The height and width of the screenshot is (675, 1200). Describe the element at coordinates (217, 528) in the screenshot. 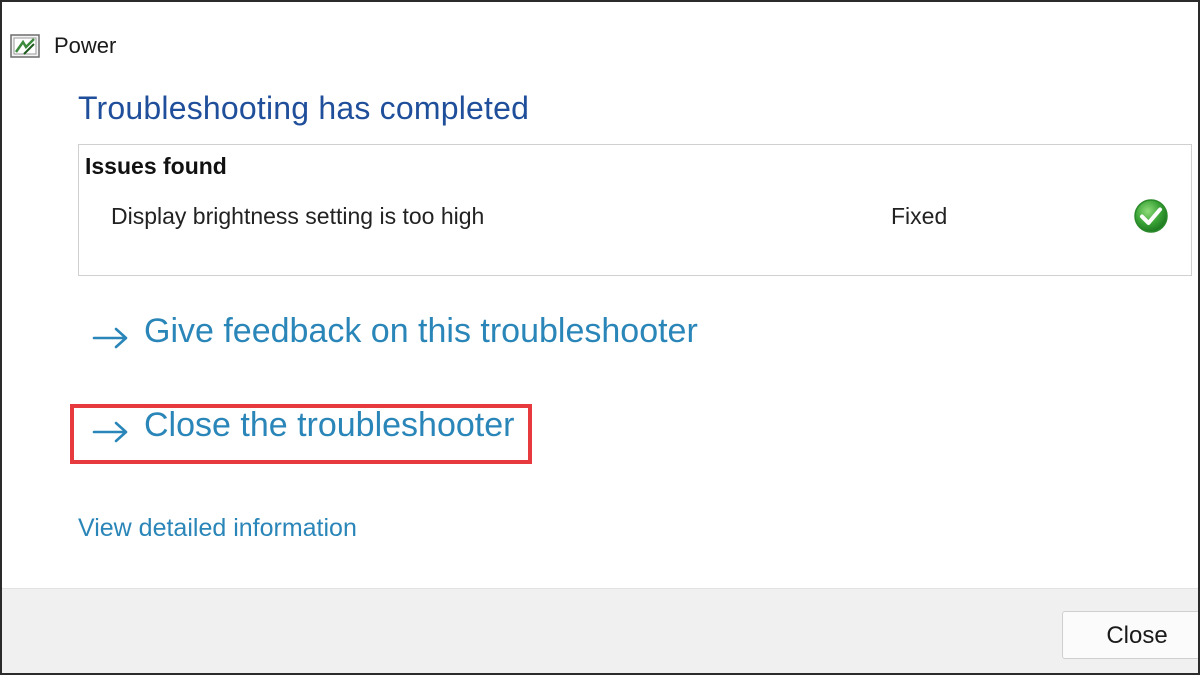

I see `view-details-link: View detailed information` at that location.